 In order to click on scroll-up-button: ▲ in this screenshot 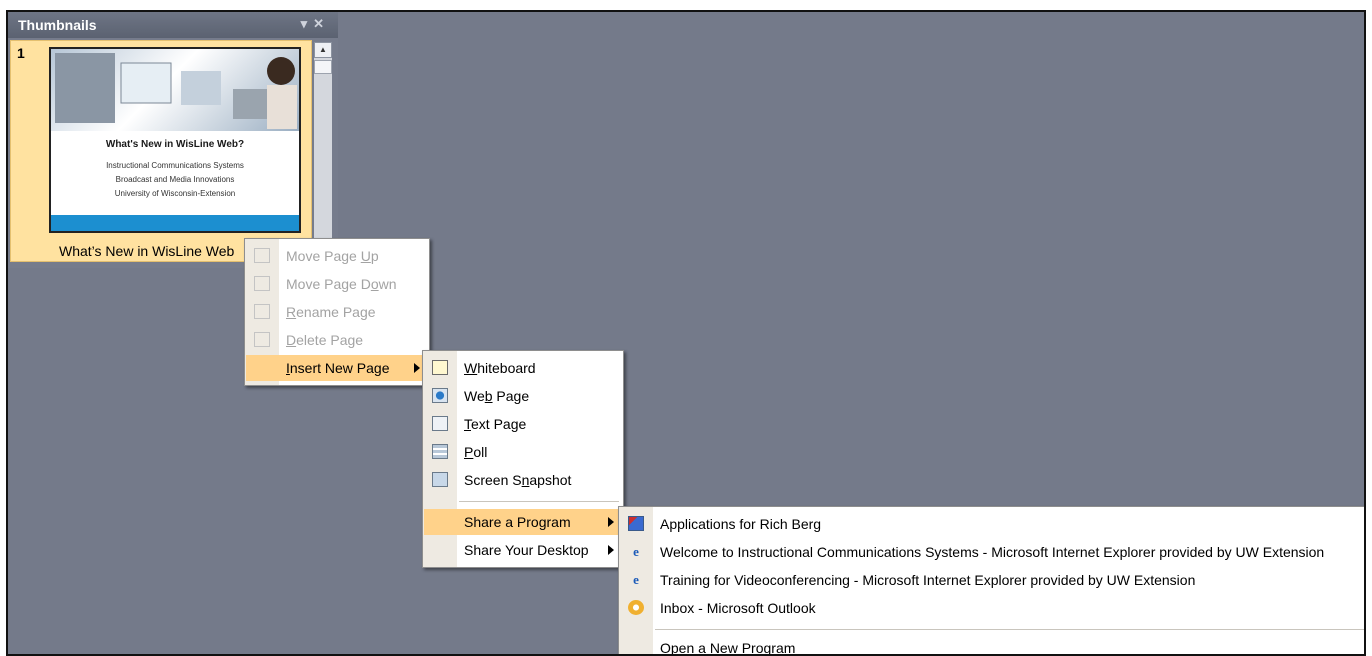, I will do `click(323, 50)`.